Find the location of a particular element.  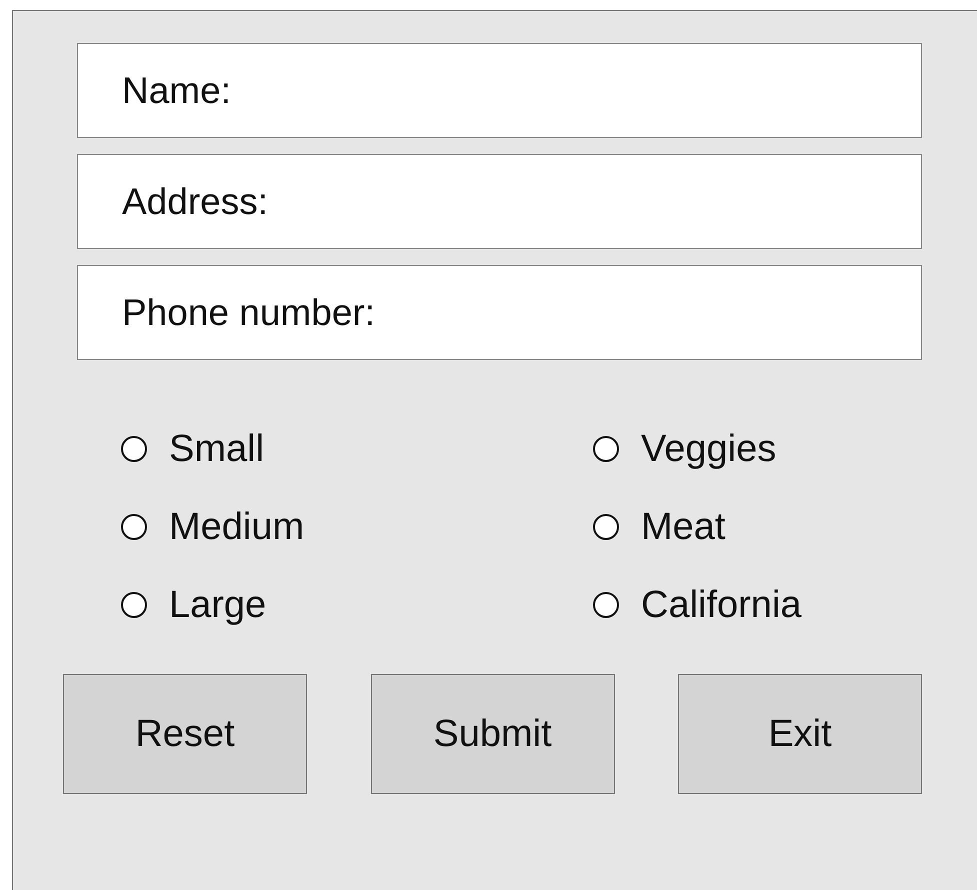

radio-option: California is located at coordinates (697, 605).